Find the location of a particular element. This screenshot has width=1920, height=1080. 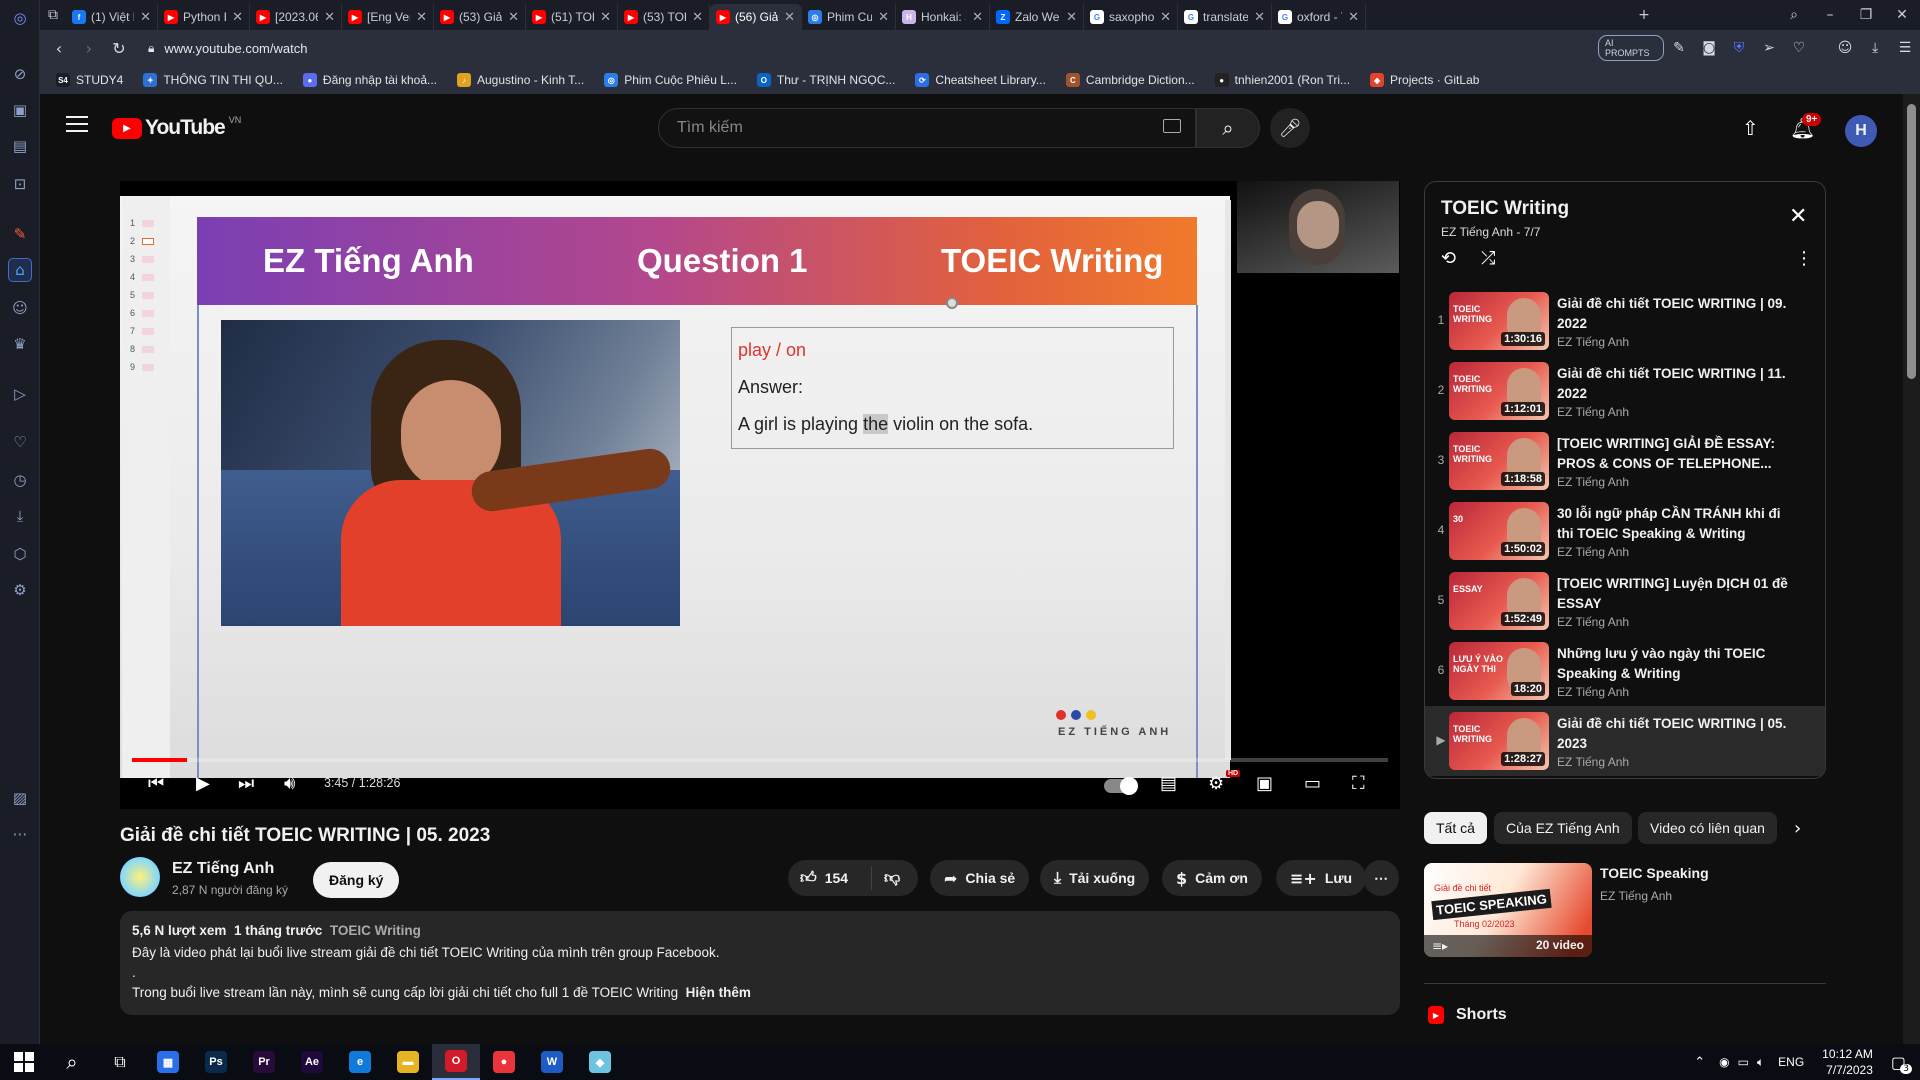

new-tab-icon: + is located at coordinates (1644, 15).